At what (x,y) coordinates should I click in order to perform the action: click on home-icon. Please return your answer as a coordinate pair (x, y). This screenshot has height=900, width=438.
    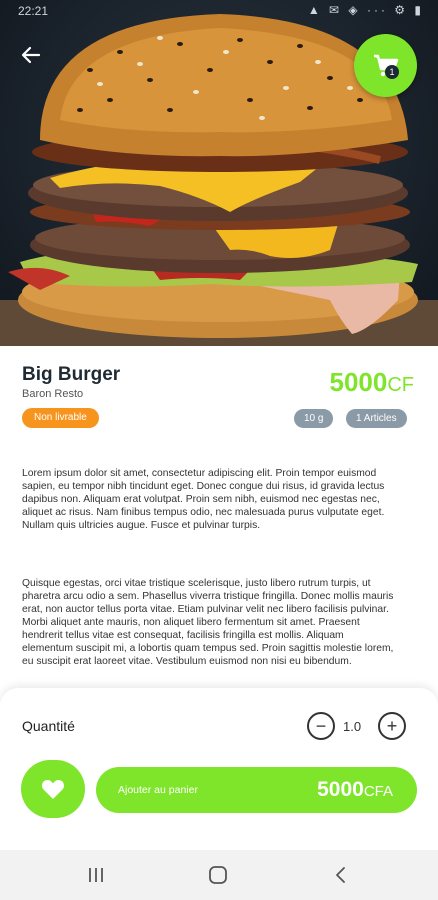
    Looking at the image, I should click on (218, 875).